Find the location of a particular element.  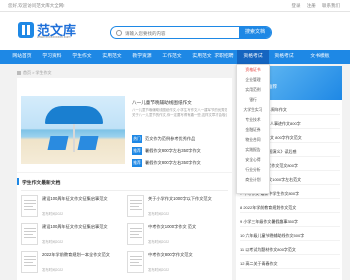

nav-item-templates: 文书模板 is located at coordinates (320, 57).